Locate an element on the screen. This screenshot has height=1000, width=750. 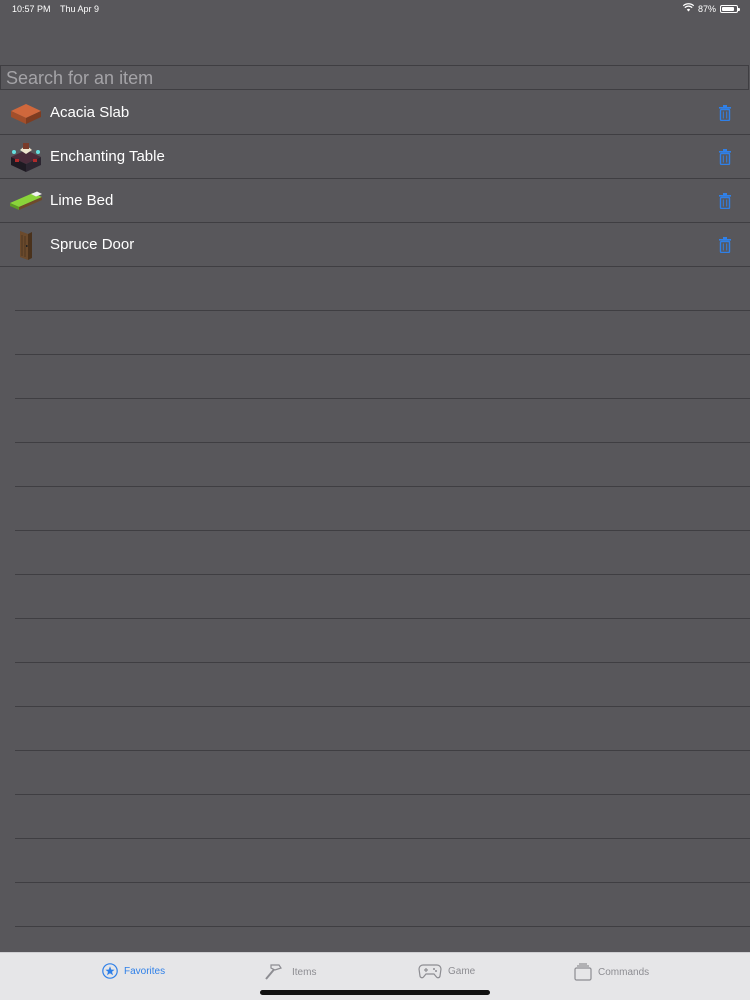
hammer-icon is located at coordinates (275, 972).